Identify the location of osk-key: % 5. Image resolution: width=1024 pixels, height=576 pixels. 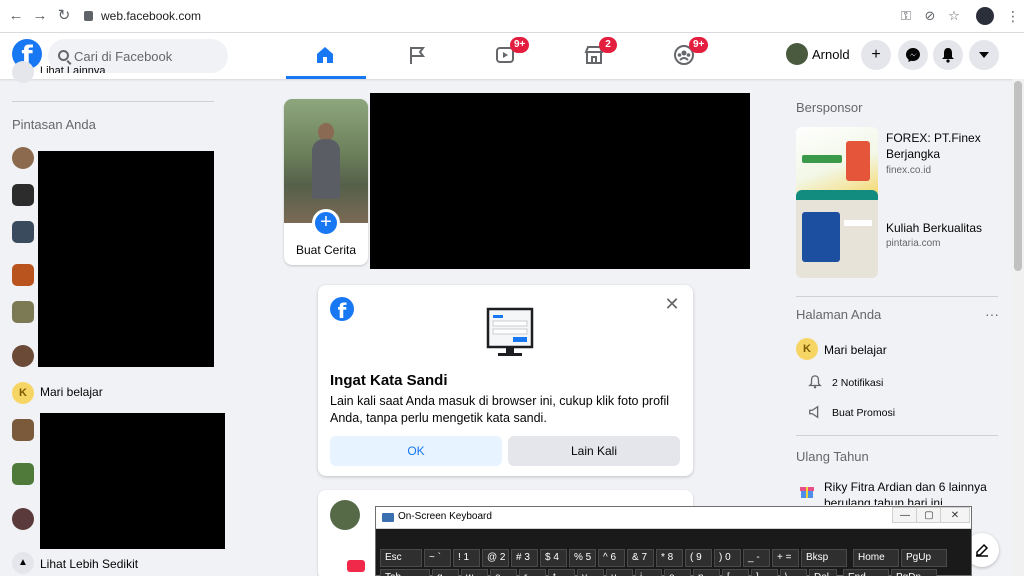
(582, 558).